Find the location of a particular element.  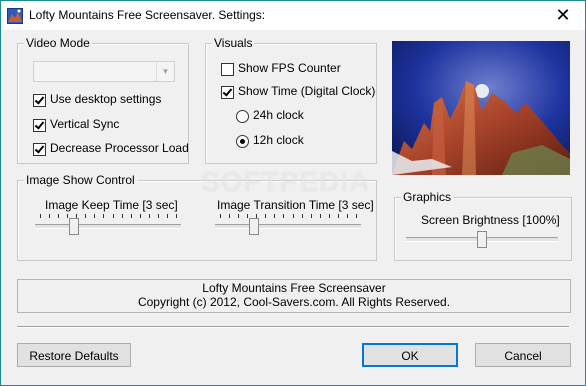

brightness-label: Screen Brightness [100%] is located at coordinates (490, 220).